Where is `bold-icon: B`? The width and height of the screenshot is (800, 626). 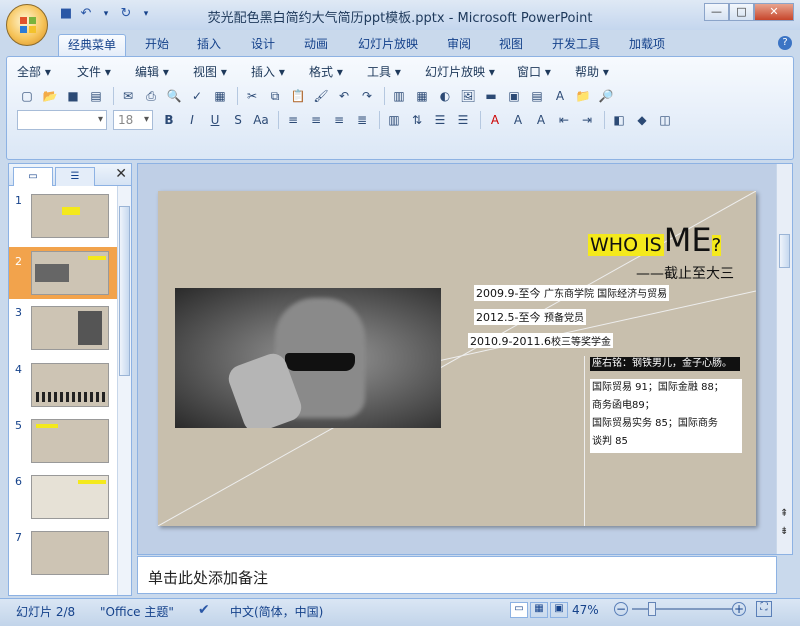 bold-icon: B is located at coordinates (169, 120).